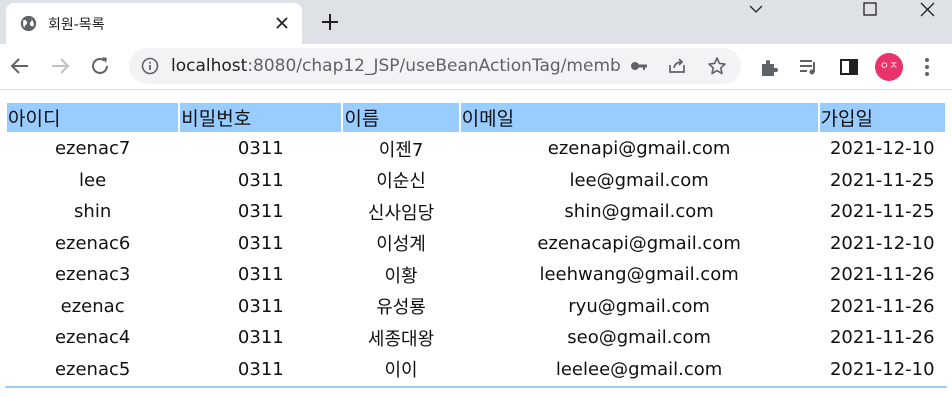 This screenshot has height=397, width=952. I want to click on cell-email: ezenapi@gmail.com, so click(639, 149).